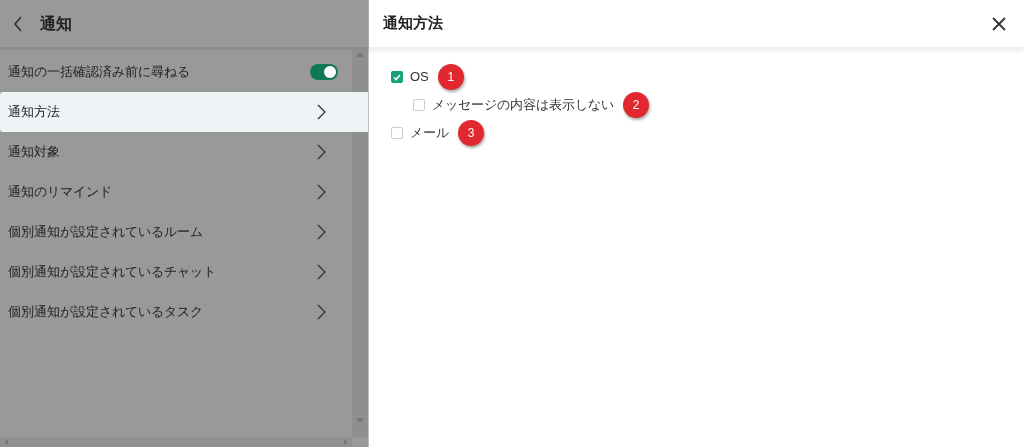 The width and height of the screenshot is (1024, 447). I want to click on item-label: 通知の一括確認済み前に尋ねる, so click(99, 72).